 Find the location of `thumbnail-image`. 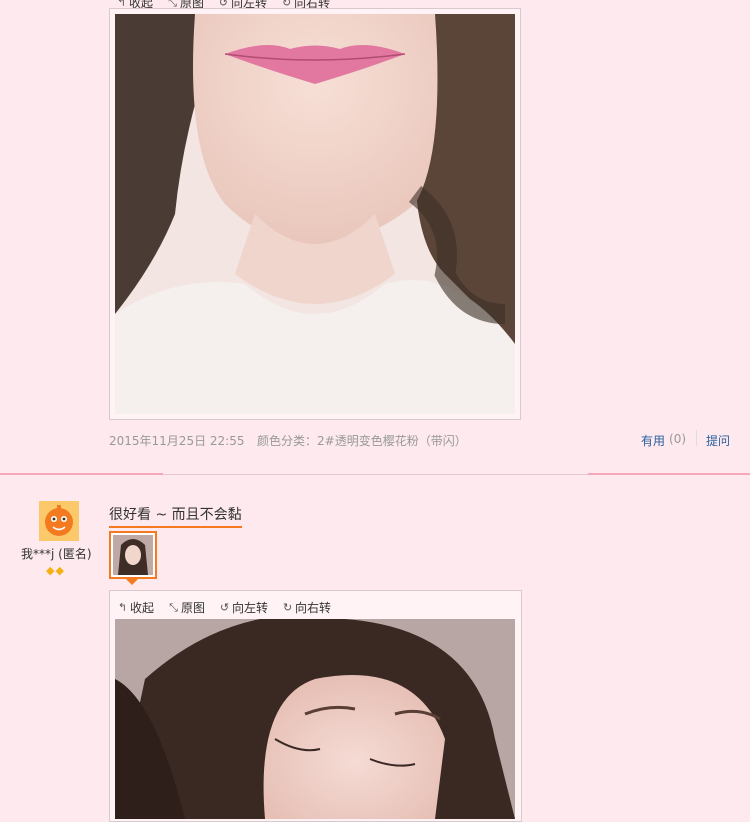

thumbnail-image is located at coordinates (133, 555).